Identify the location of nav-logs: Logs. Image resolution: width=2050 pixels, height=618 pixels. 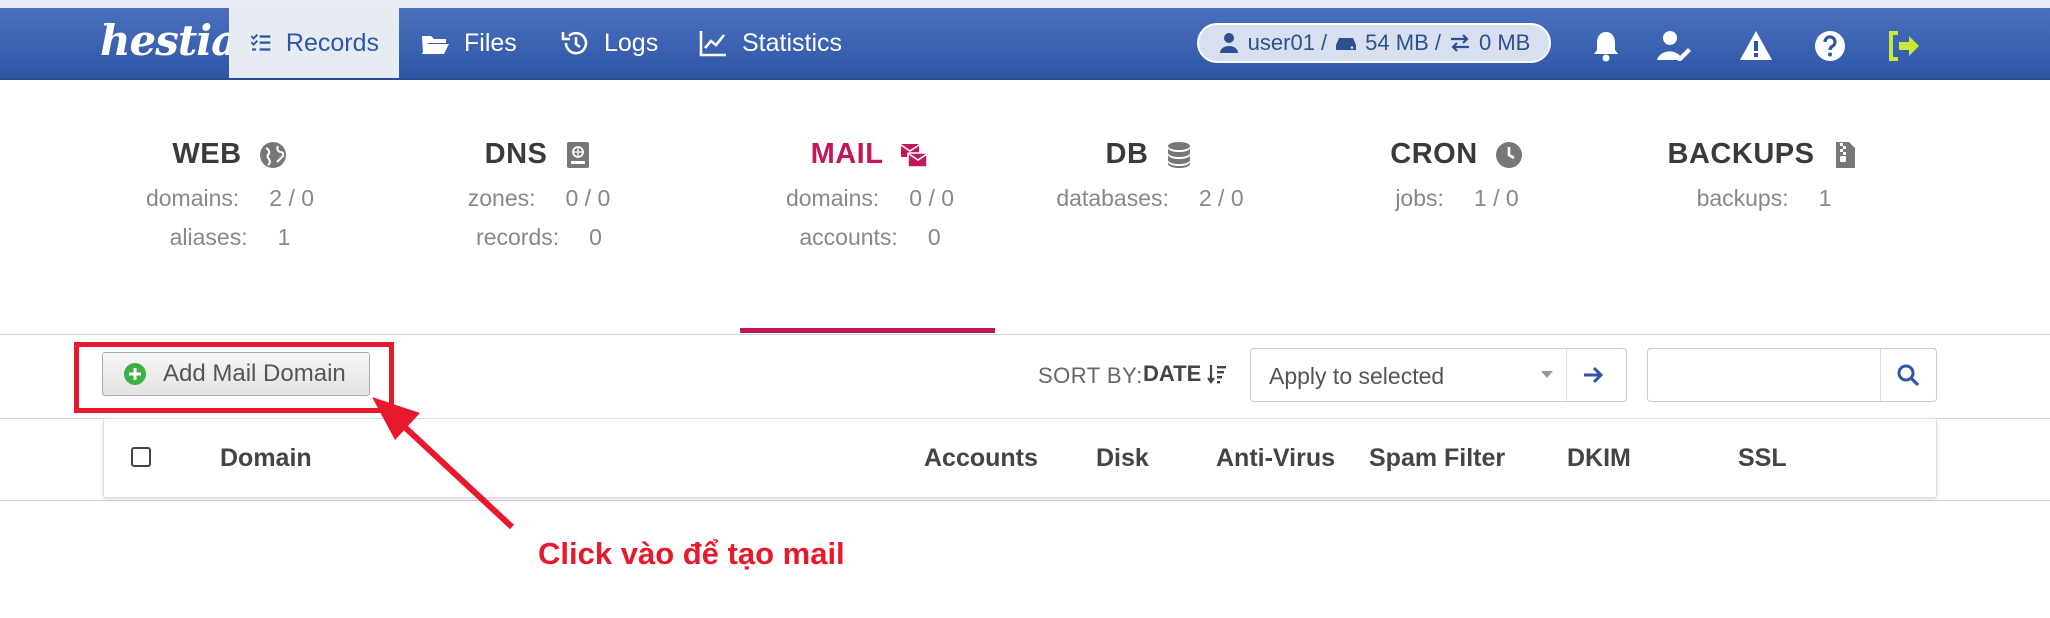
(609, 43).